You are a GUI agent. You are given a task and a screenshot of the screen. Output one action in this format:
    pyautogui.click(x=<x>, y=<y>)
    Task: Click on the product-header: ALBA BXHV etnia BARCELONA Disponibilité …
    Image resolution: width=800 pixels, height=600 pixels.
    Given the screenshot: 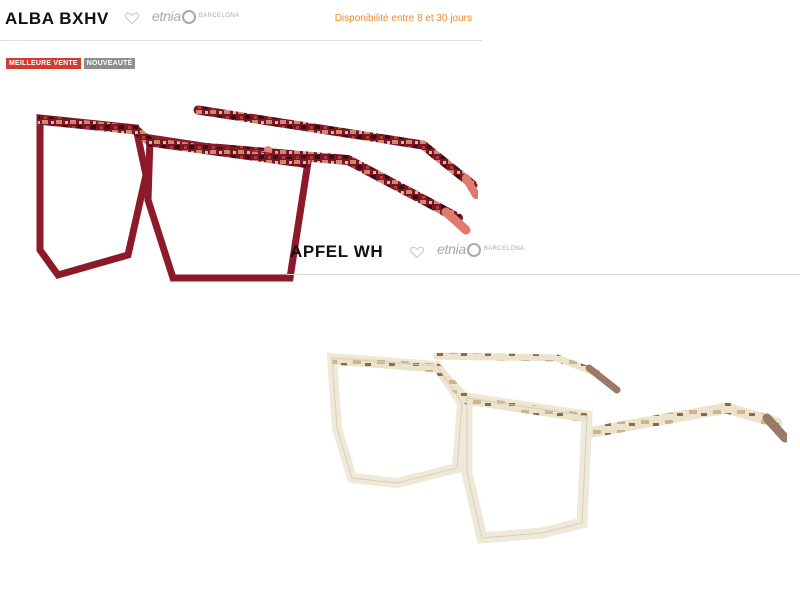 What is the action you would take?
    pyautogui.click(x=241, y=20)
    